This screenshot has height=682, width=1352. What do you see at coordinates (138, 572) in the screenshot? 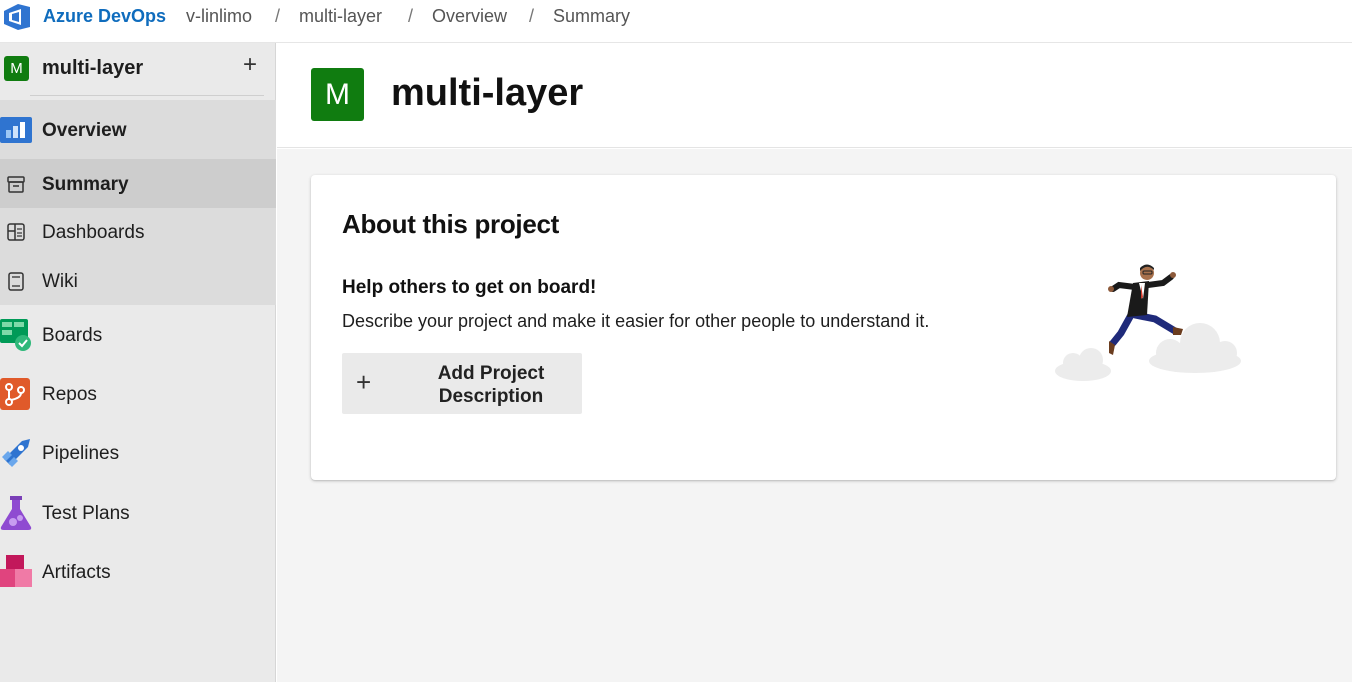
I see `sidebar-item-artifacts: Artifacts` at bounding box center [138, 572].